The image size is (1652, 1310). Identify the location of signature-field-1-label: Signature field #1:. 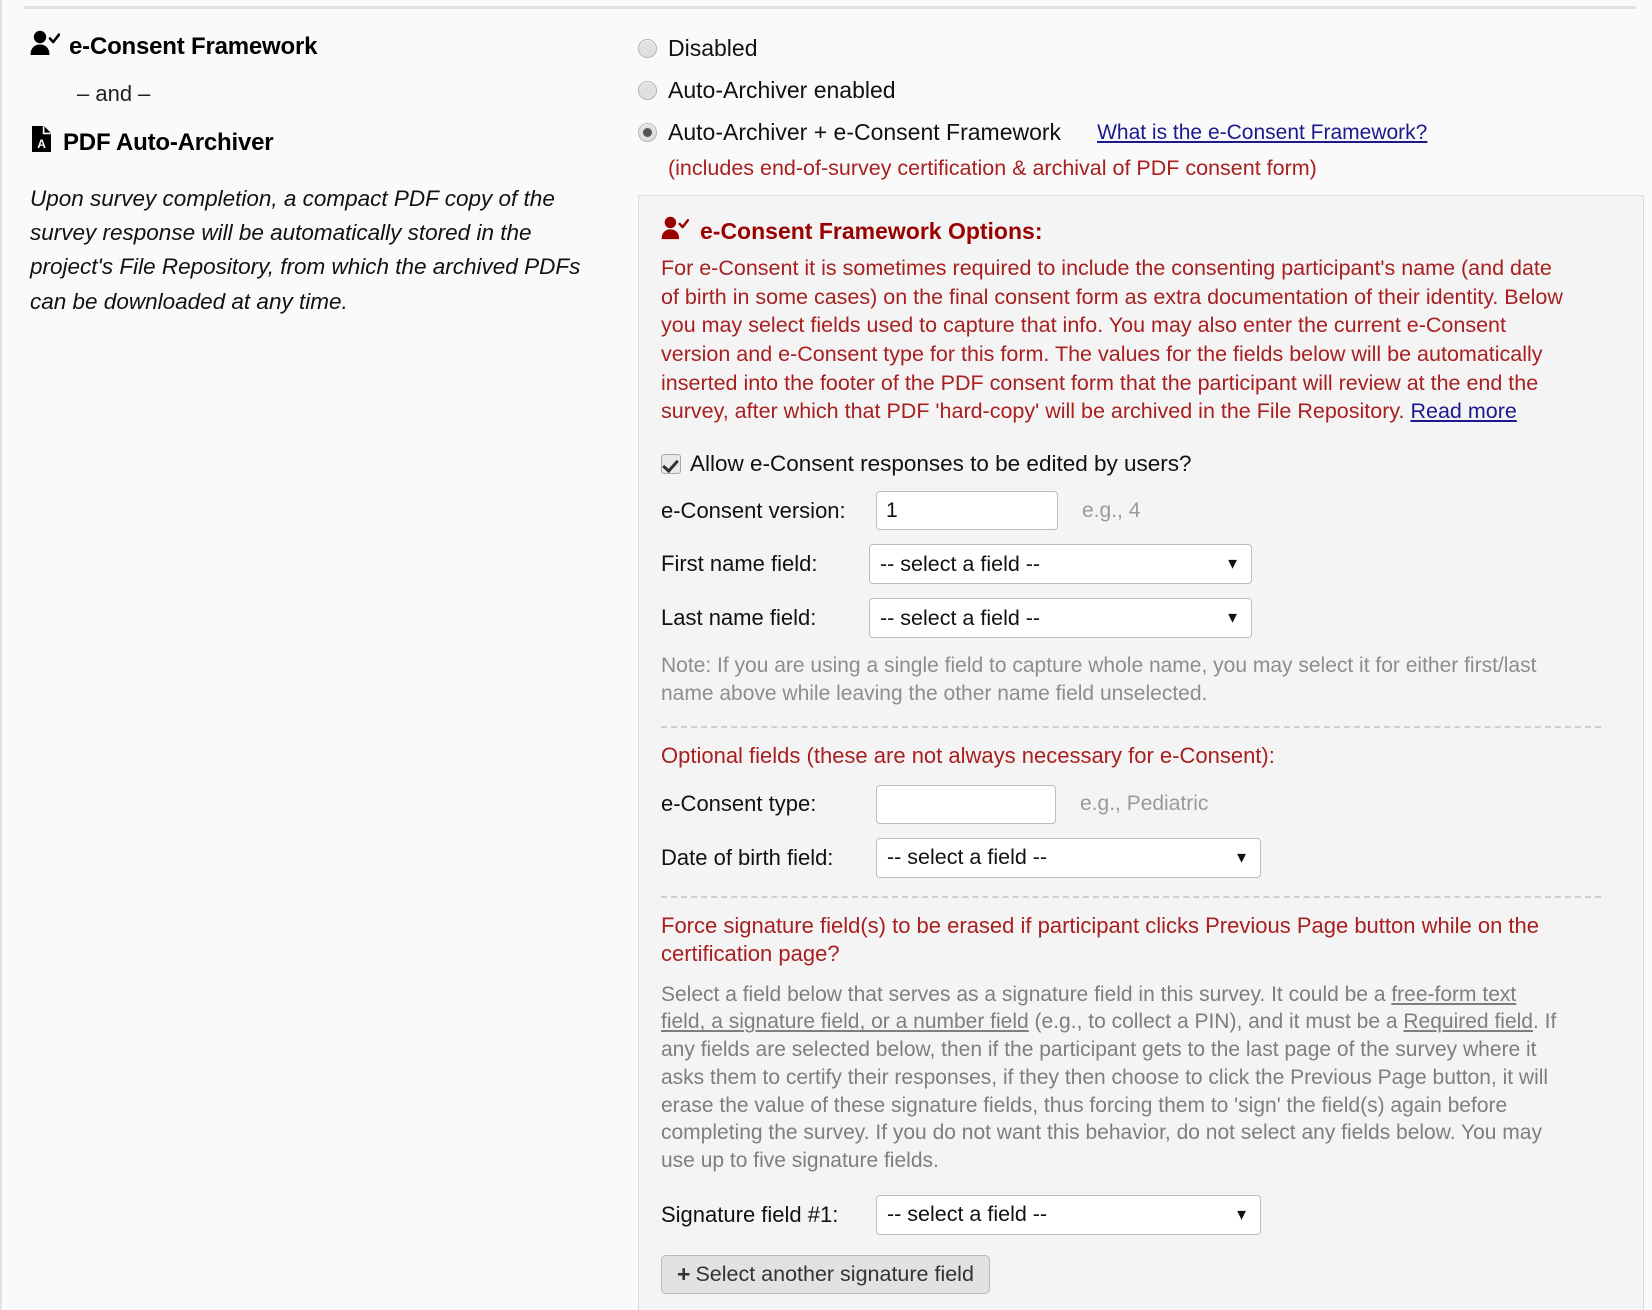
(750, 1214).